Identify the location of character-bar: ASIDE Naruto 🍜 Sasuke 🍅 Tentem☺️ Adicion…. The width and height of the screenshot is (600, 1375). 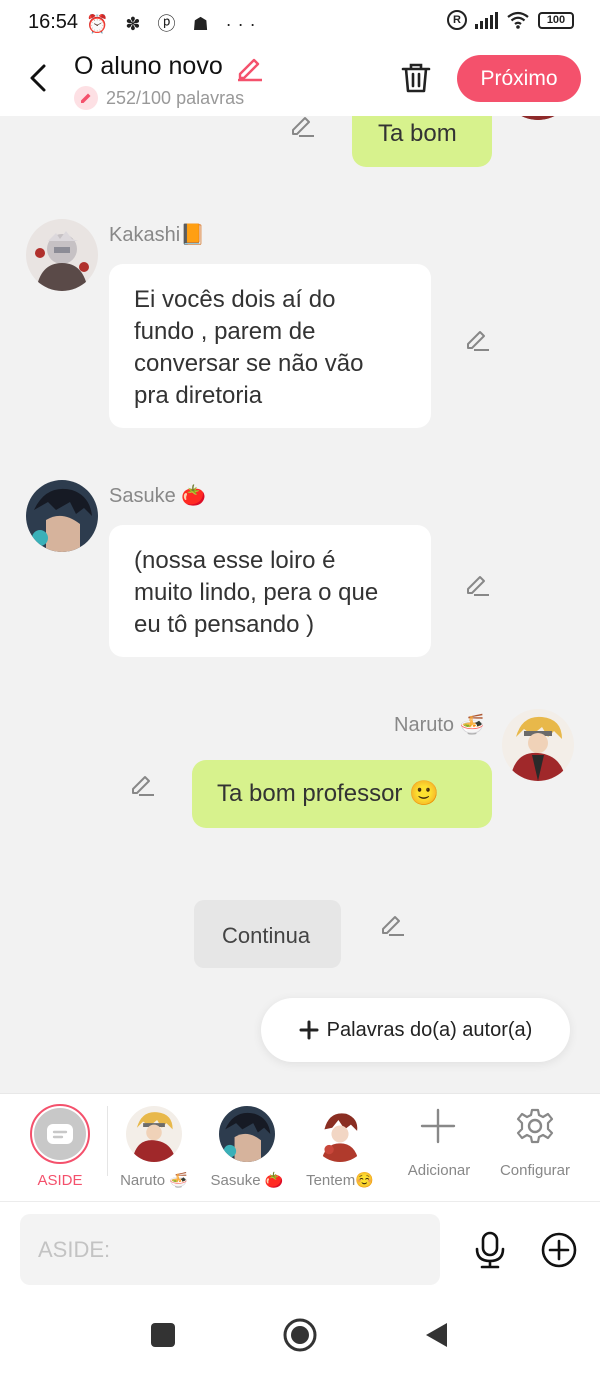
(300, 1147).